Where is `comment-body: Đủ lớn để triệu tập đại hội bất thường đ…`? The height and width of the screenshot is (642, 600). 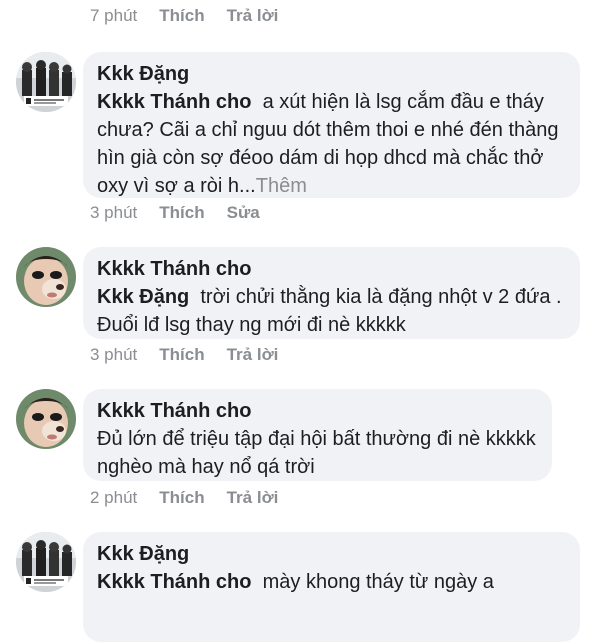 comment-body: Đủ lớn để triệu tập đại hội bất thường đ… is located at coordinates (316, 453).